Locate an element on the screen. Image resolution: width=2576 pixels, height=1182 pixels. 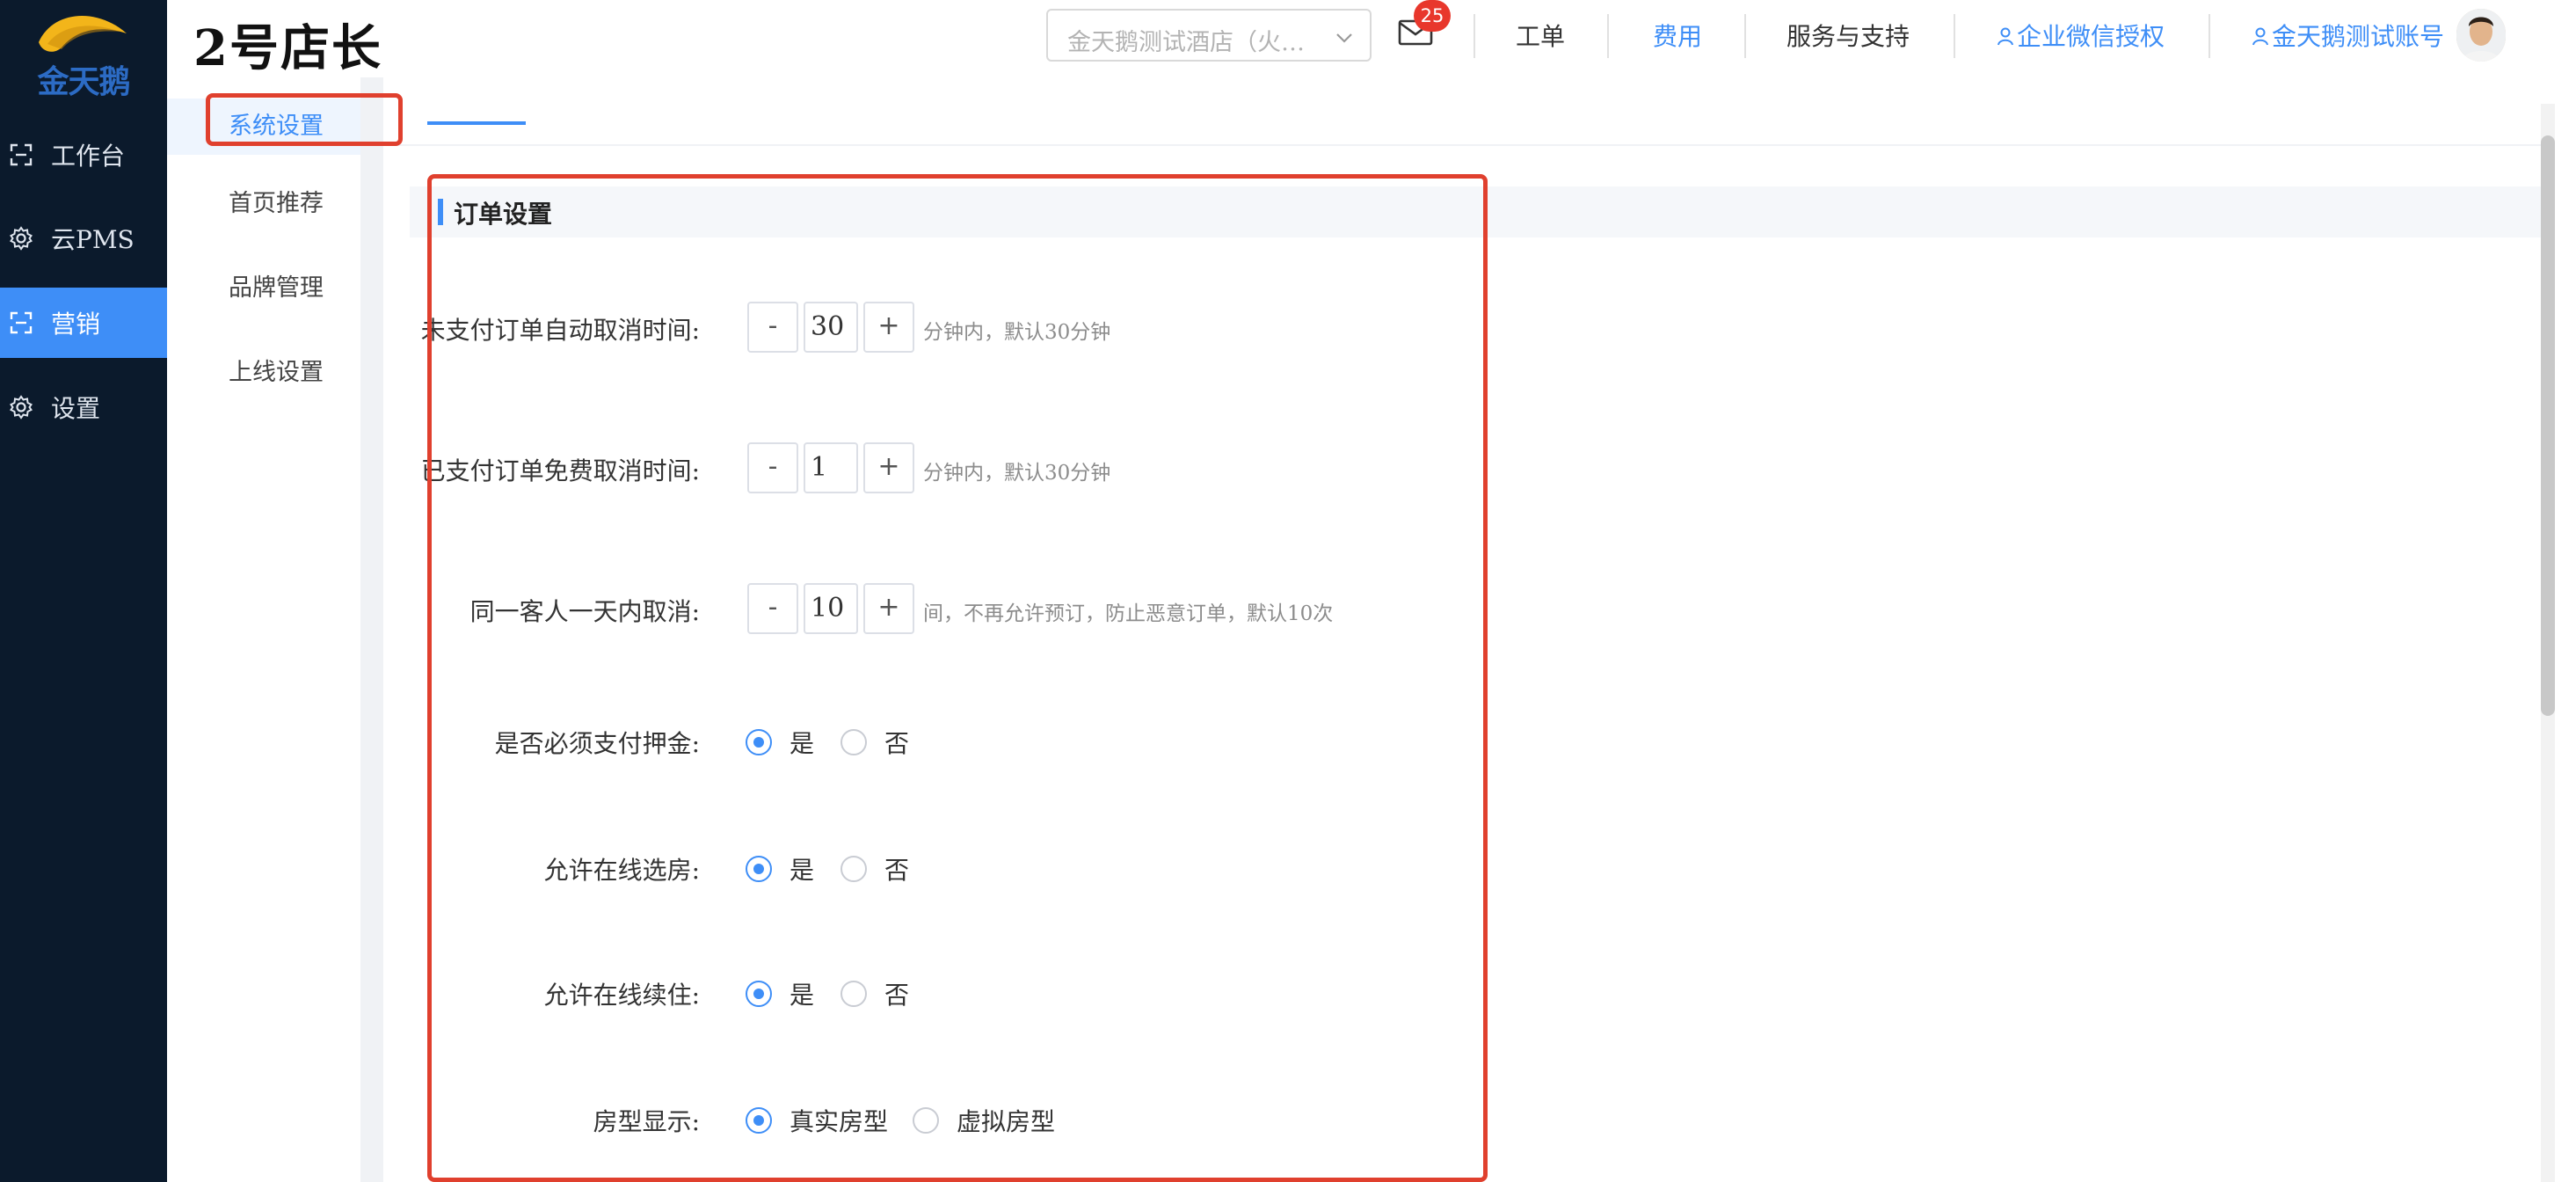
nav-item-cloud-pms: 云PMS is located at coordinates (83, 239).